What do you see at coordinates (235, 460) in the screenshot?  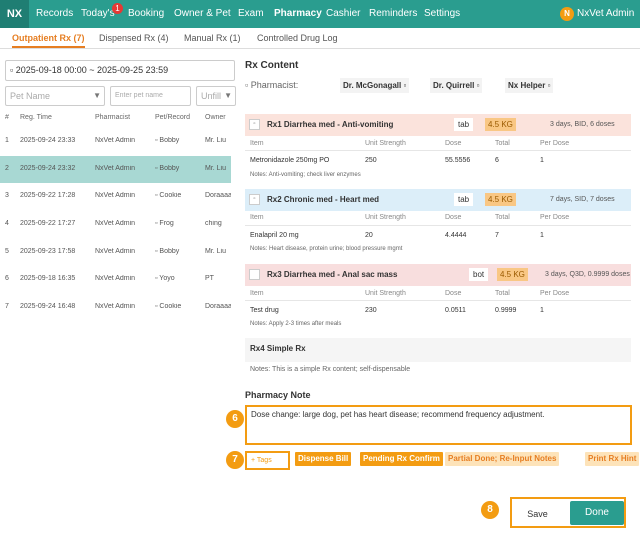 I see `step-marker-7: 7` at bounding box center [235, 460].